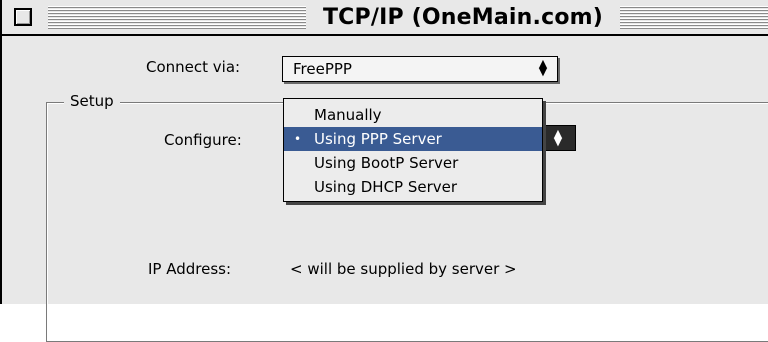 The height and width of the screenshot is (342, 768). Describe the element at coordinates (386, 187) in the screenshot. I see `menu-item-label: Using DHCP Server` at that location.